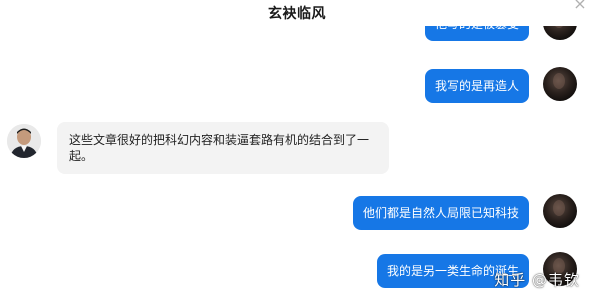 Image resolution: width=594 pixels, height=298 pixels. What do you see at coordinates (537, 280) in the screenshot?
I see `watermark: 知乎 @韦钦` at bounding box center [537, 280].